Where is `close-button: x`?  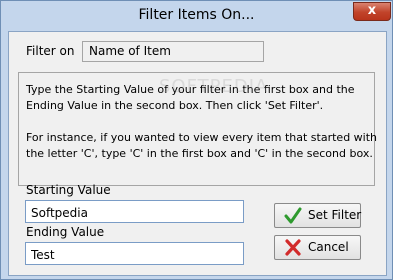 close-button: x is located at coordinates (372, 11).